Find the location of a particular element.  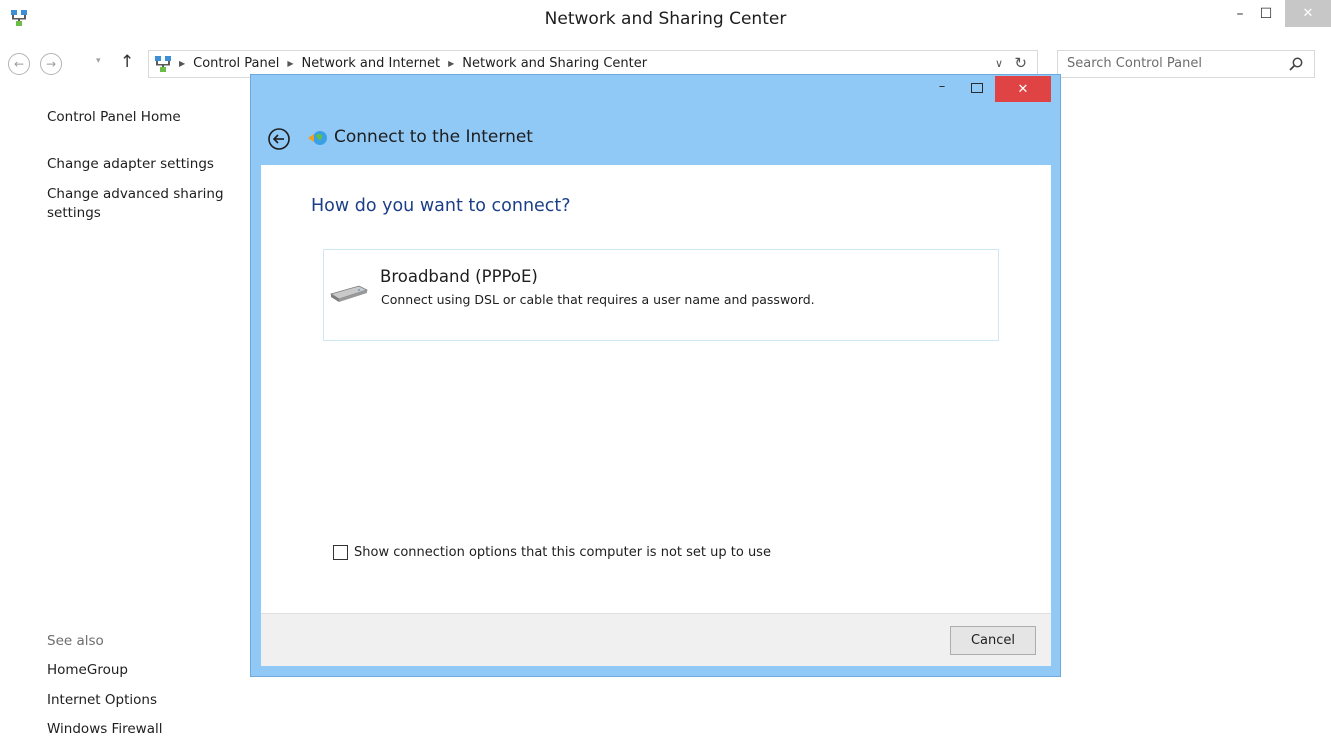

dialog-maximize-button is located at coordinates (977, 88).